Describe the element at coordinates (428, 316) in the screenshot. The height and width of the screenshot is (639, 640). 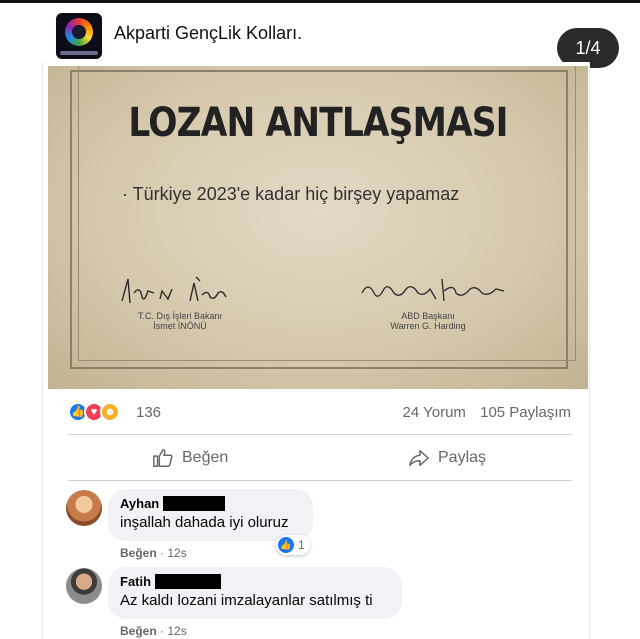
I see `signatory-right-role: ABD Başkanı` at that location.